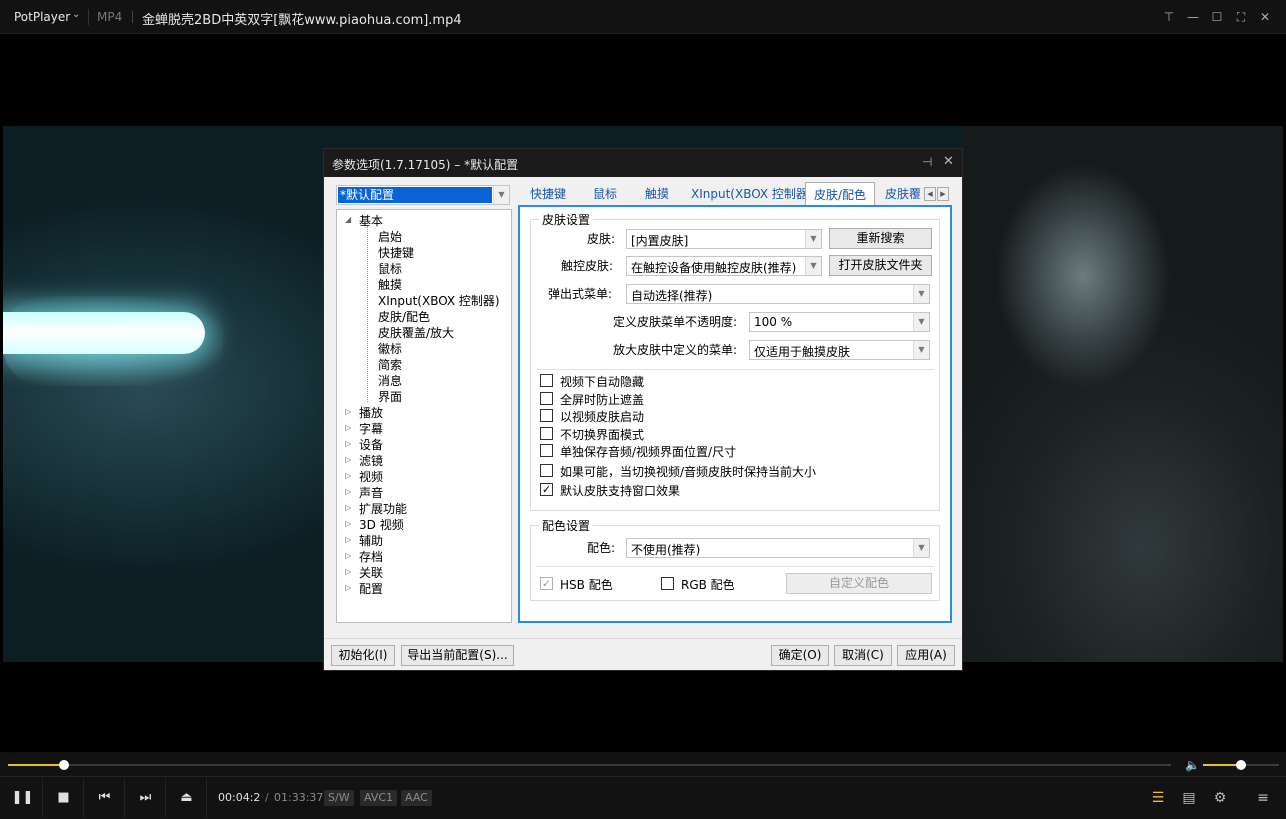 The height and width of the screenshot is (819, 1286). Describe the element at coordinates (371, 412) in the screenshot. I see `tree-item: 播放` at that location.